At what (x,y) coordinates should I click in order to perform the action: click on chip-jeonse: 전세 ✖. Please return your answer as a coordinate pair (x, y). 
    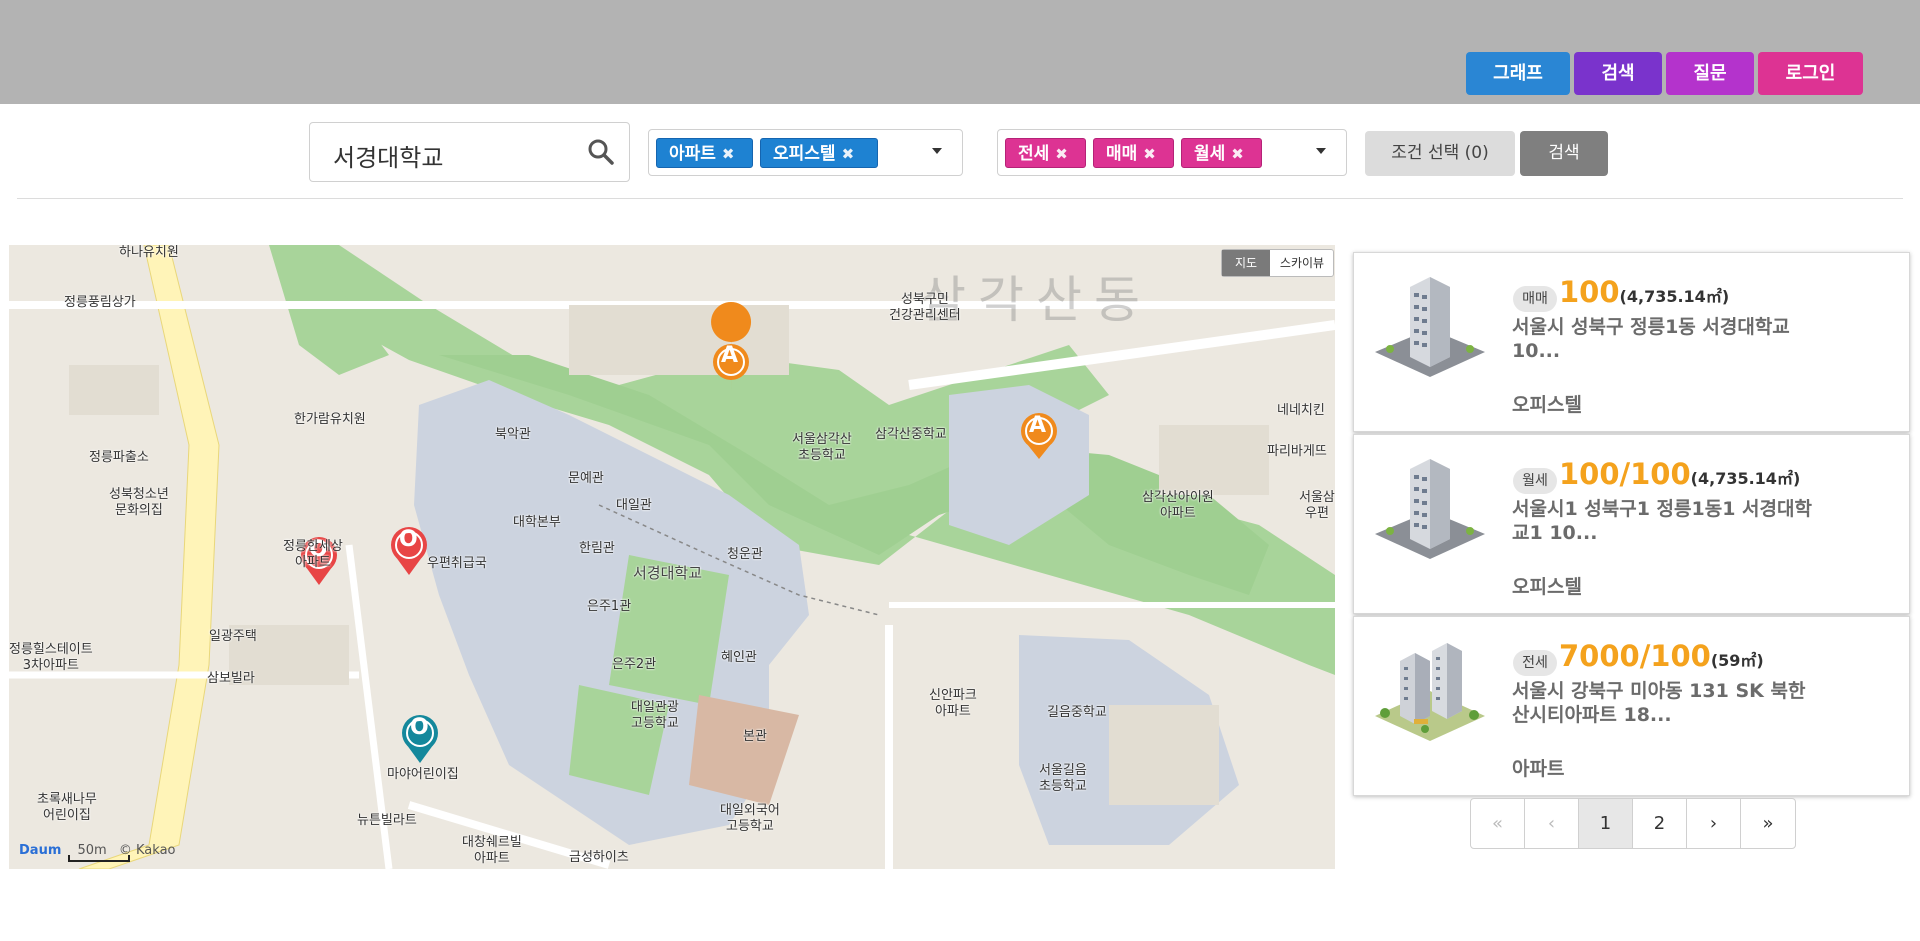
    Looking at the image, I should click on (1045, 153).